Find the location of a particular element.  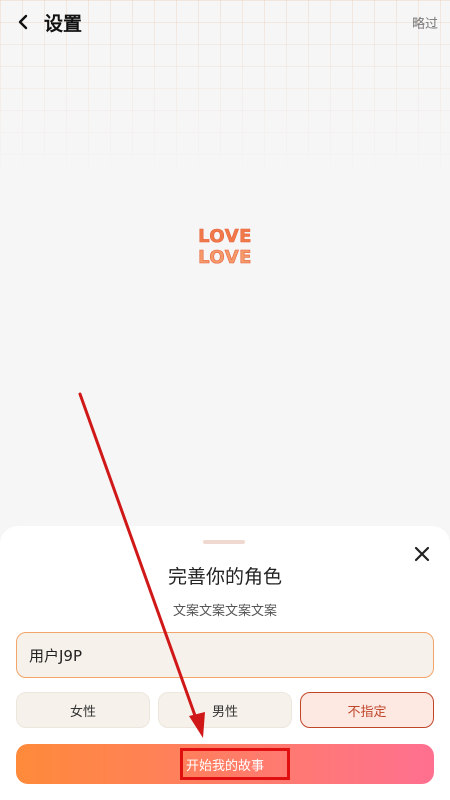

close-icon is located at coordinates (422, 554).